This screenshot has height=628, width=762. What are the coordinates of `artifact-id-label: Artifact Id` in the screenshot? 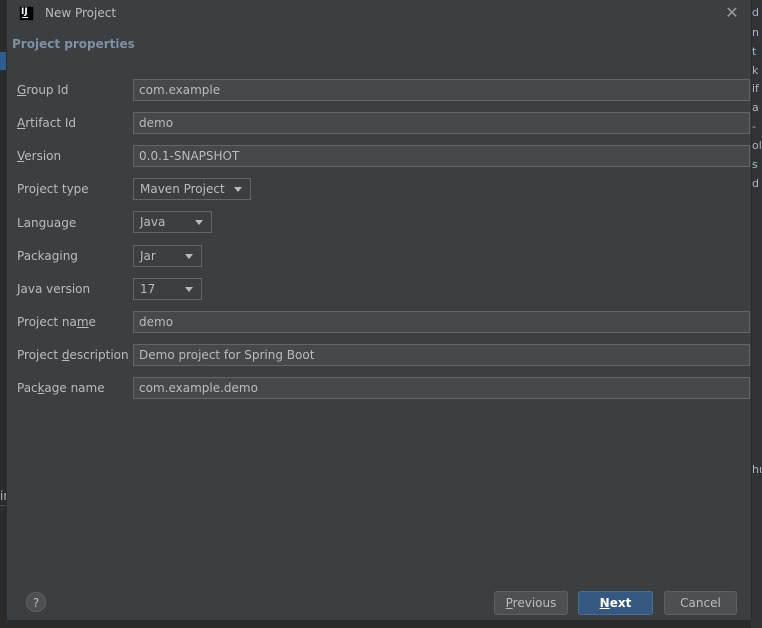 It's located at (47, 123).